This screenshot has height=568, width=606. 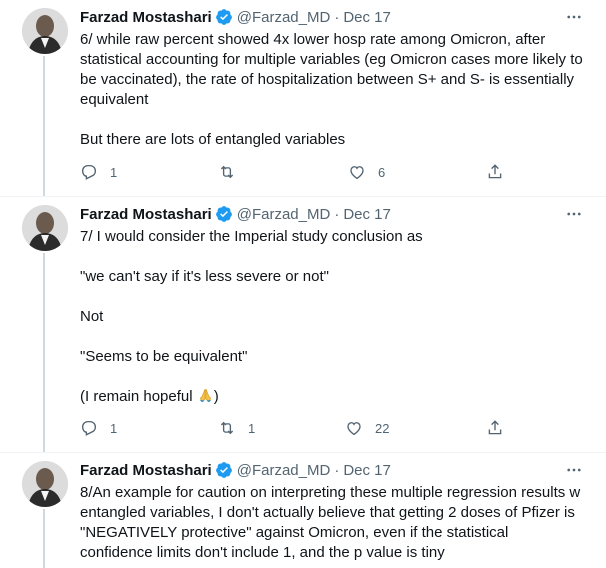 What do you see at coordinates (382, 428) in the screenshot?
I see `like-count: 22` at bounding box center [382, 428].